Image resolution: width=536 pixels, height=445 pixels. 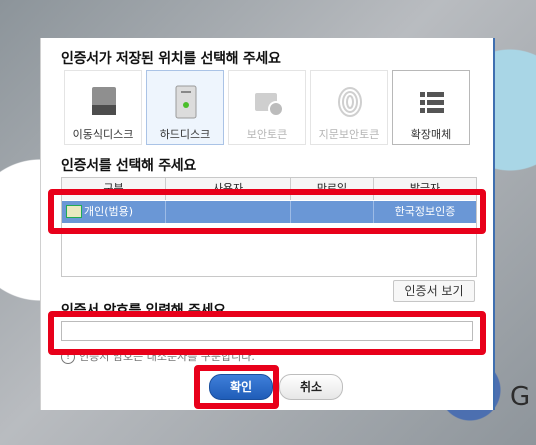 I want to click on tile-hard-disk: 하드디스크, so click(x=185, y=107).